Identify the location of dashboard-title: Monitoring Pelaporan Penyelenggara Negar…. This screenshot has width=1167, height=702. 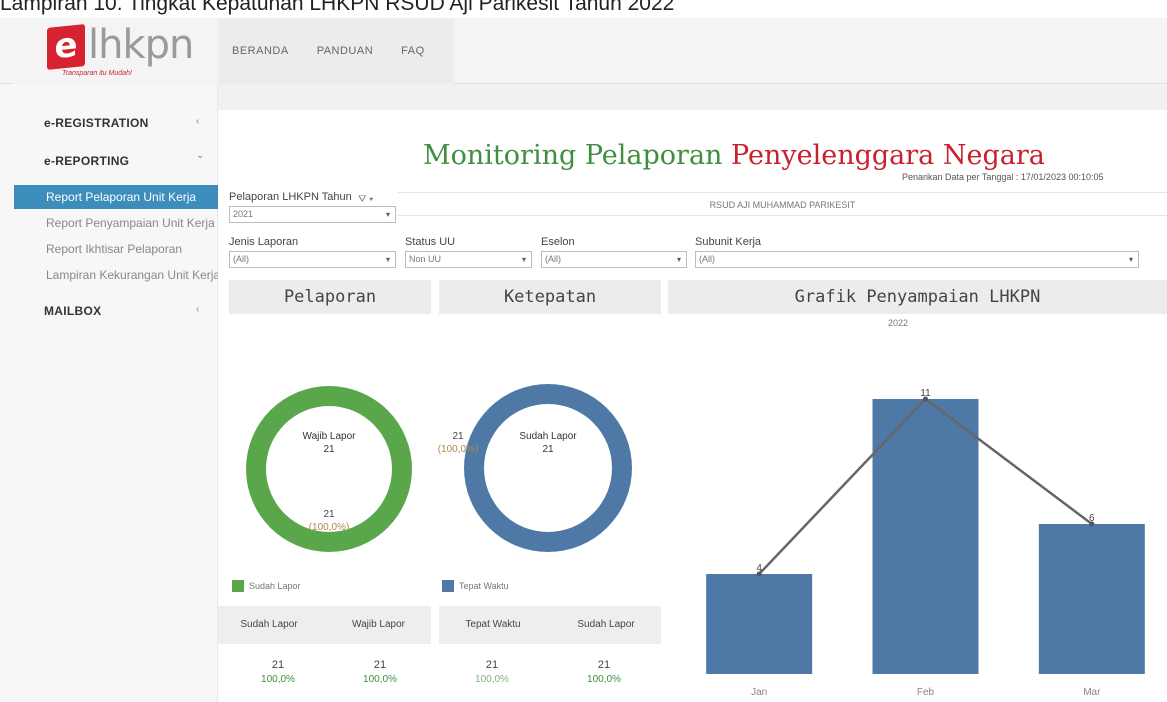
(734, 155).